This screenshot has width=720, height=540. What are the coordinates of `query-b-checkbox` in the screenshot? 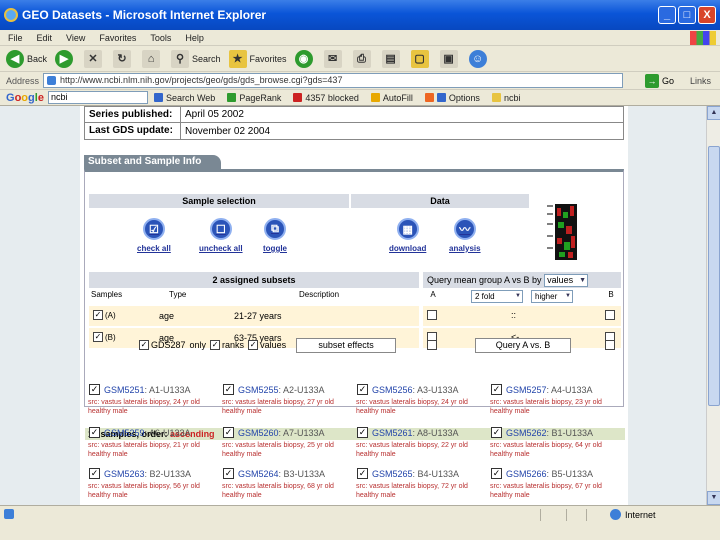 It's located at (610, 315).